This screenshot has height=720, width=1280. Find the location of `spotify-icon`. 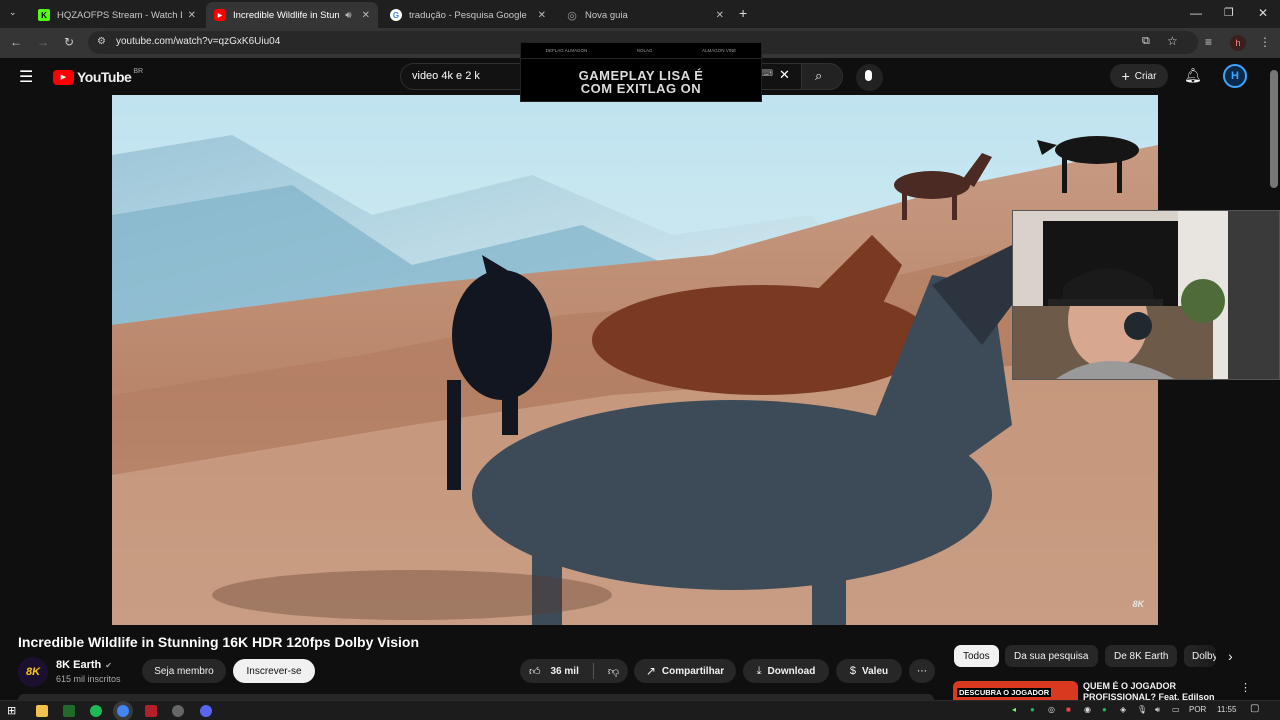

spotify-icon is located at coordinates (96, 711).